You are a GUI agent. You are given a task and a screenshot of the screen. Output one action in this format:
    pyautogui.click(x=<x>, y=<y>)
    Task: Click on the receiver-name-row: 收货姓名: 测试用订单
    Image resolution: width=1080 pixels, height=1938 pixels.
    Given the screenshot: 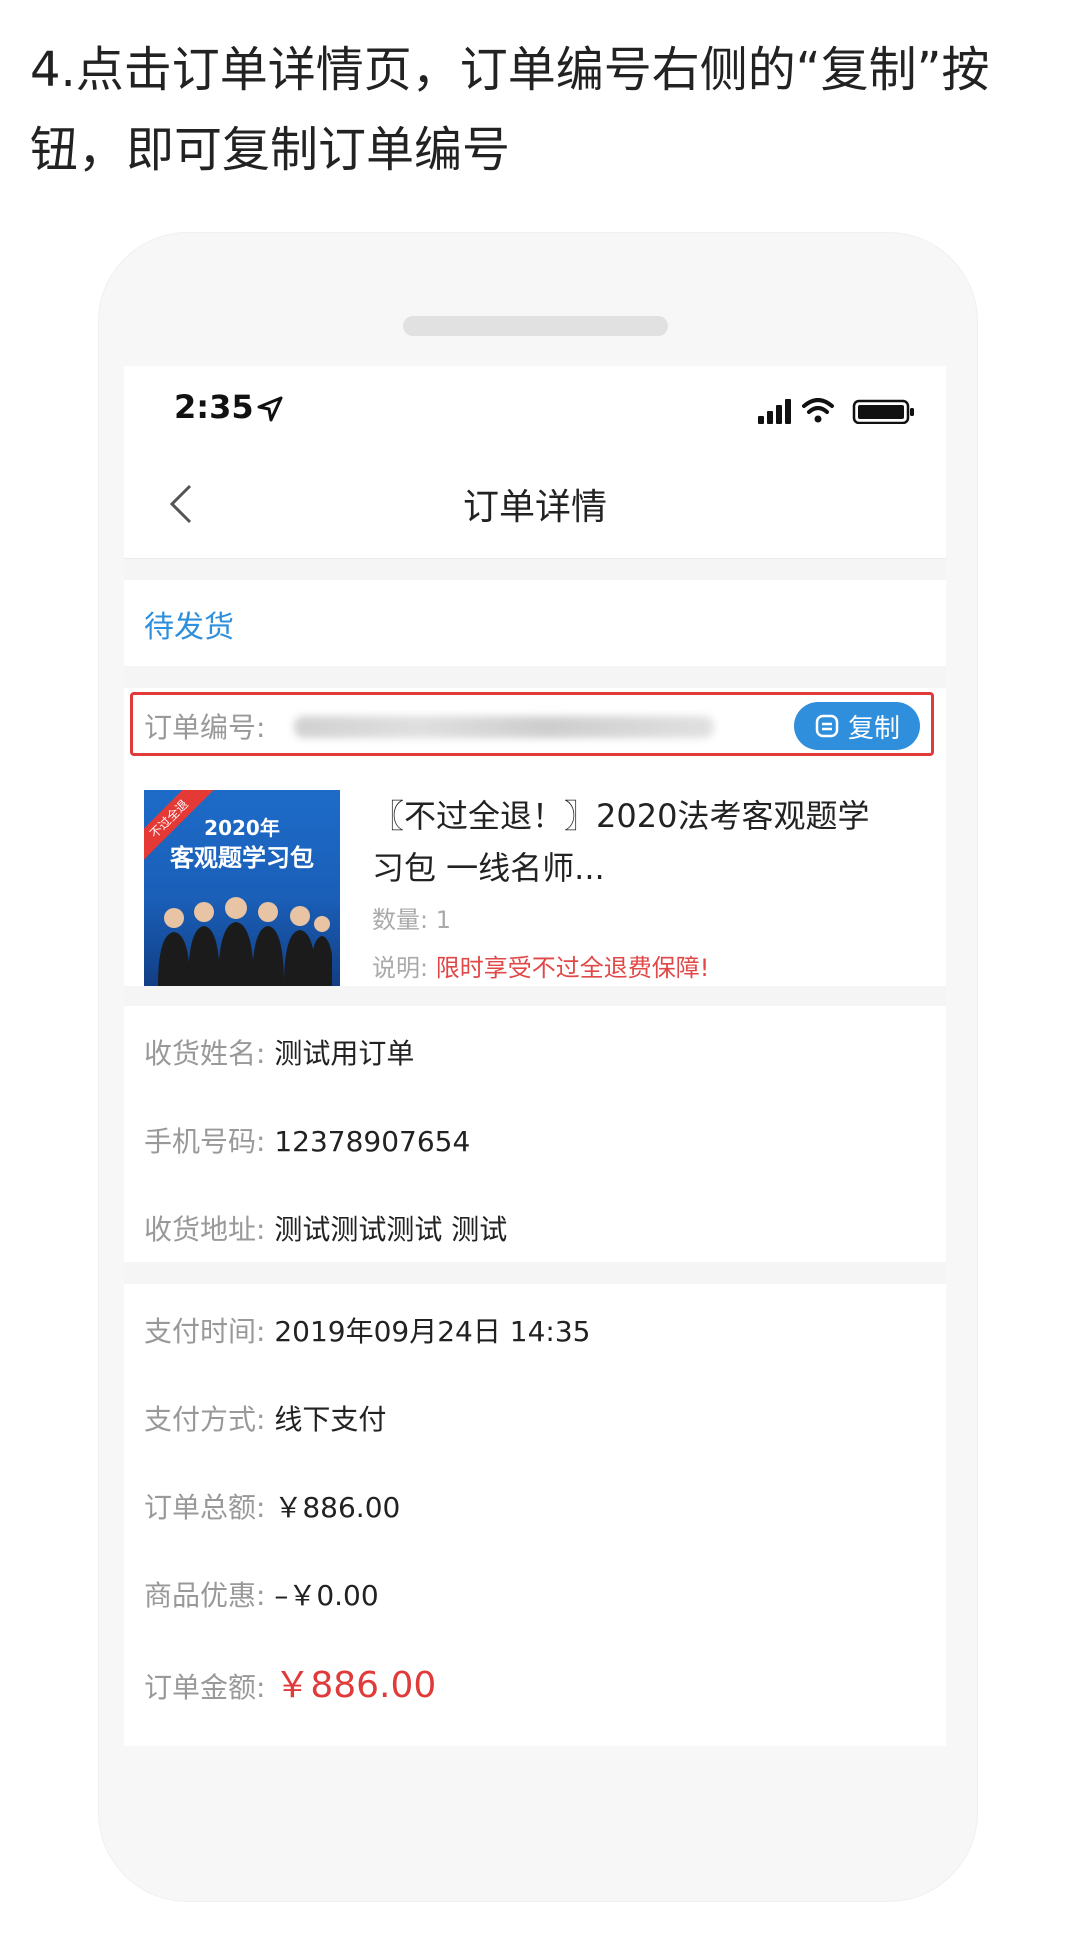 What is the action you would take?
    pyautogui.click(x=279, y=1052)
    